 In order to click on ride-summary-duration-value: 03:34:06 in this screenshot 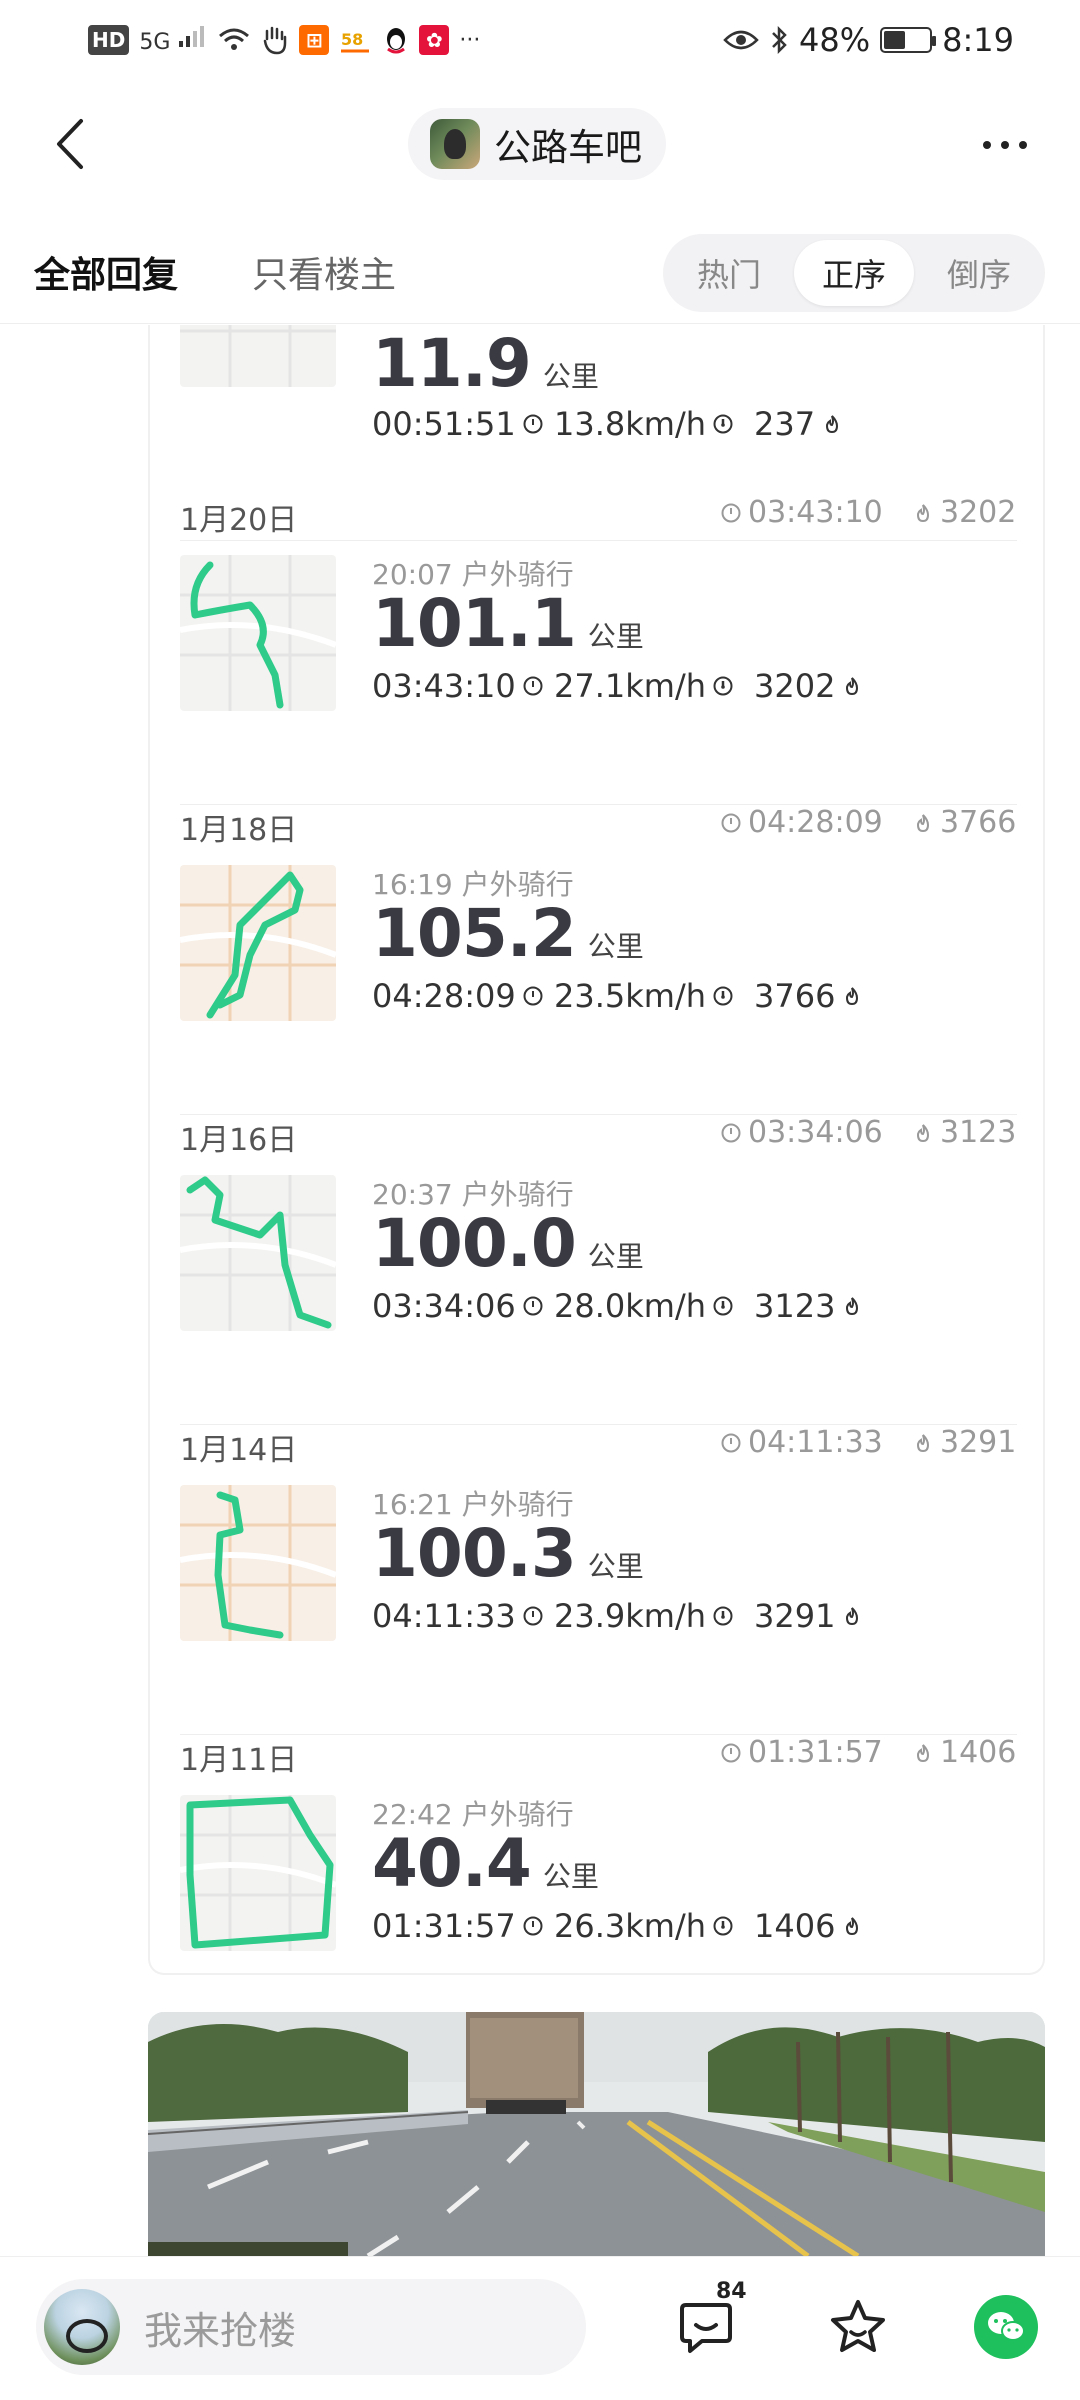, I will do `click(815, 1132)`.